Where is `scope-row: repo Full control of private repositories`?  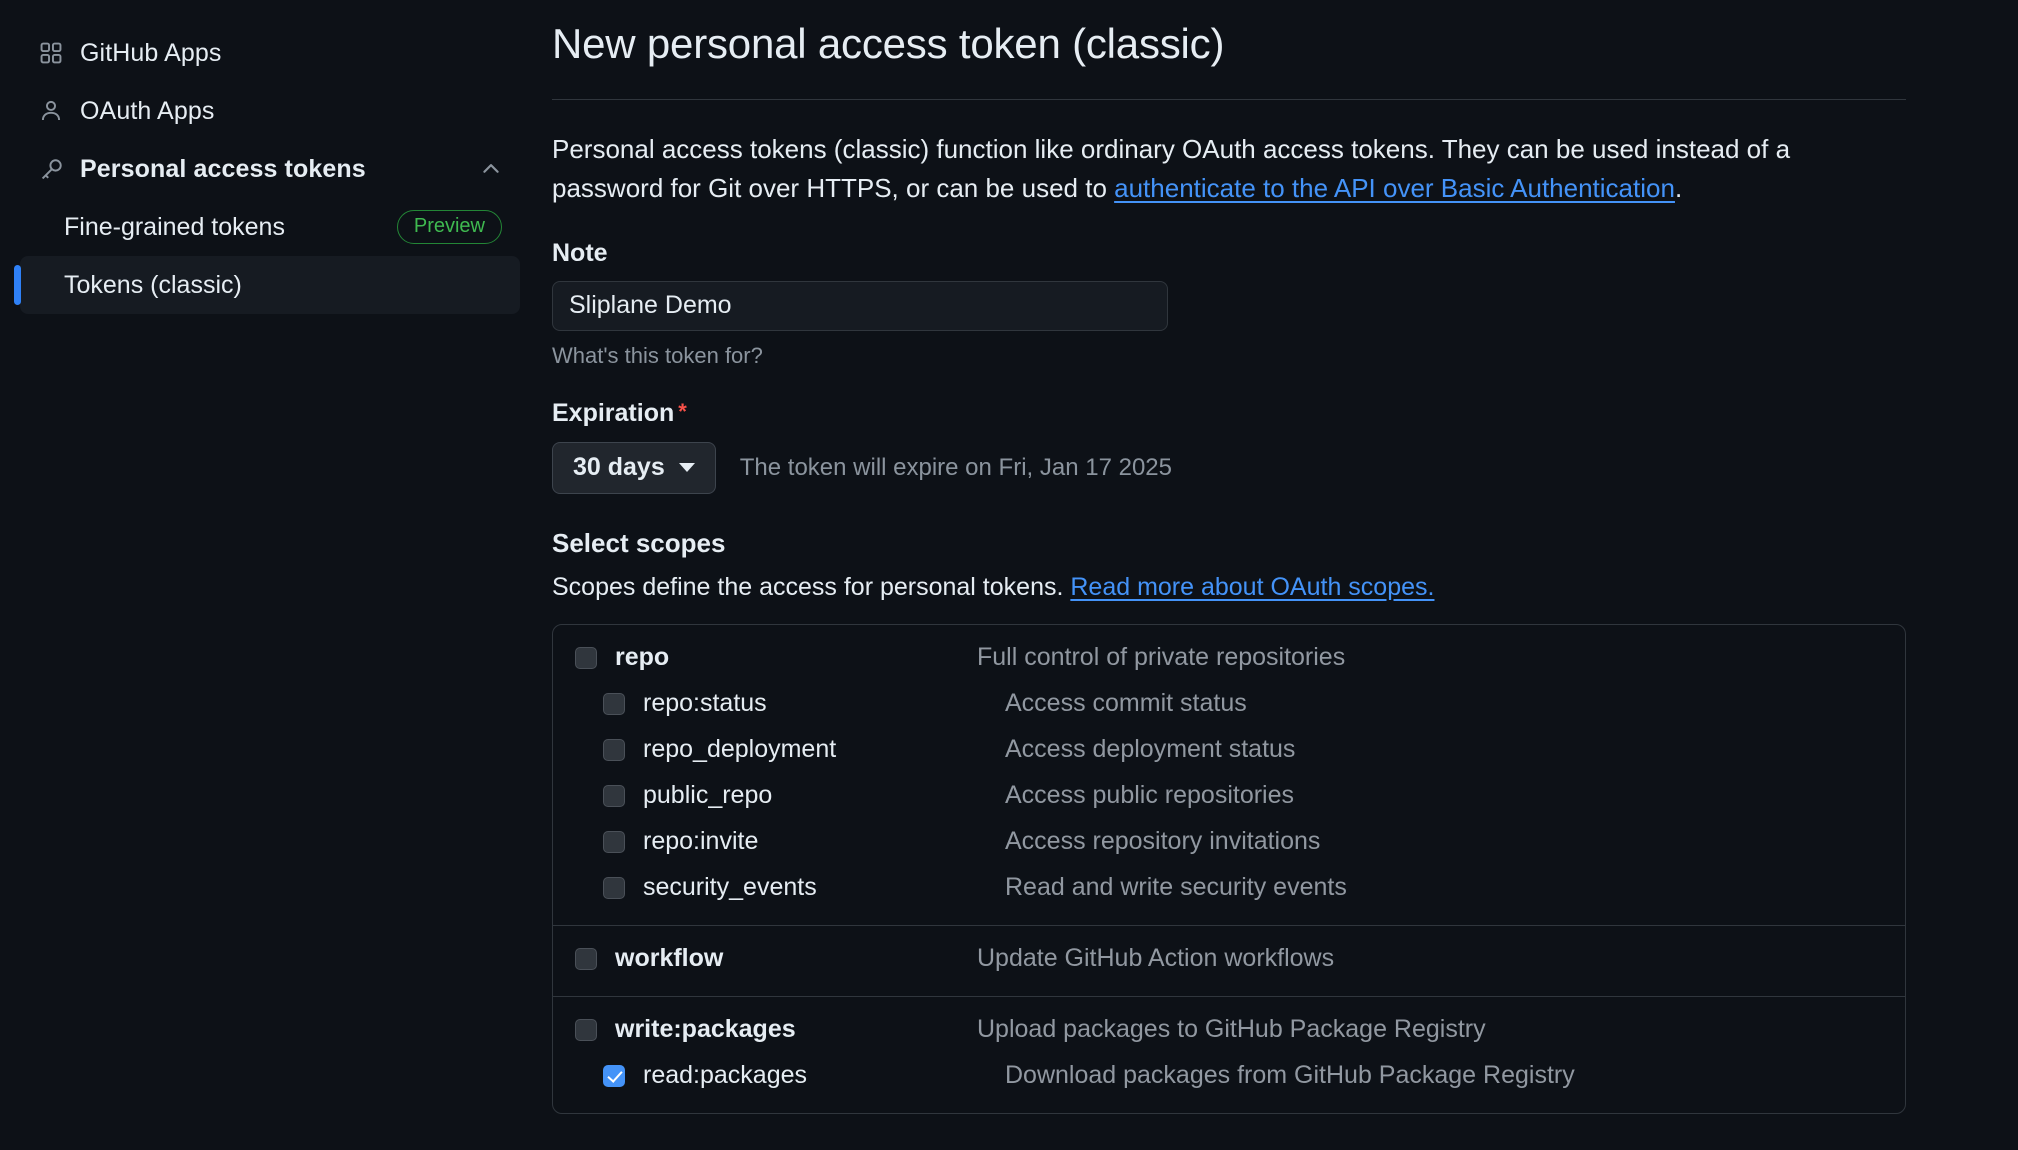
scope-row: repo Full control of private repositories is located at coordinates (1229, 658).